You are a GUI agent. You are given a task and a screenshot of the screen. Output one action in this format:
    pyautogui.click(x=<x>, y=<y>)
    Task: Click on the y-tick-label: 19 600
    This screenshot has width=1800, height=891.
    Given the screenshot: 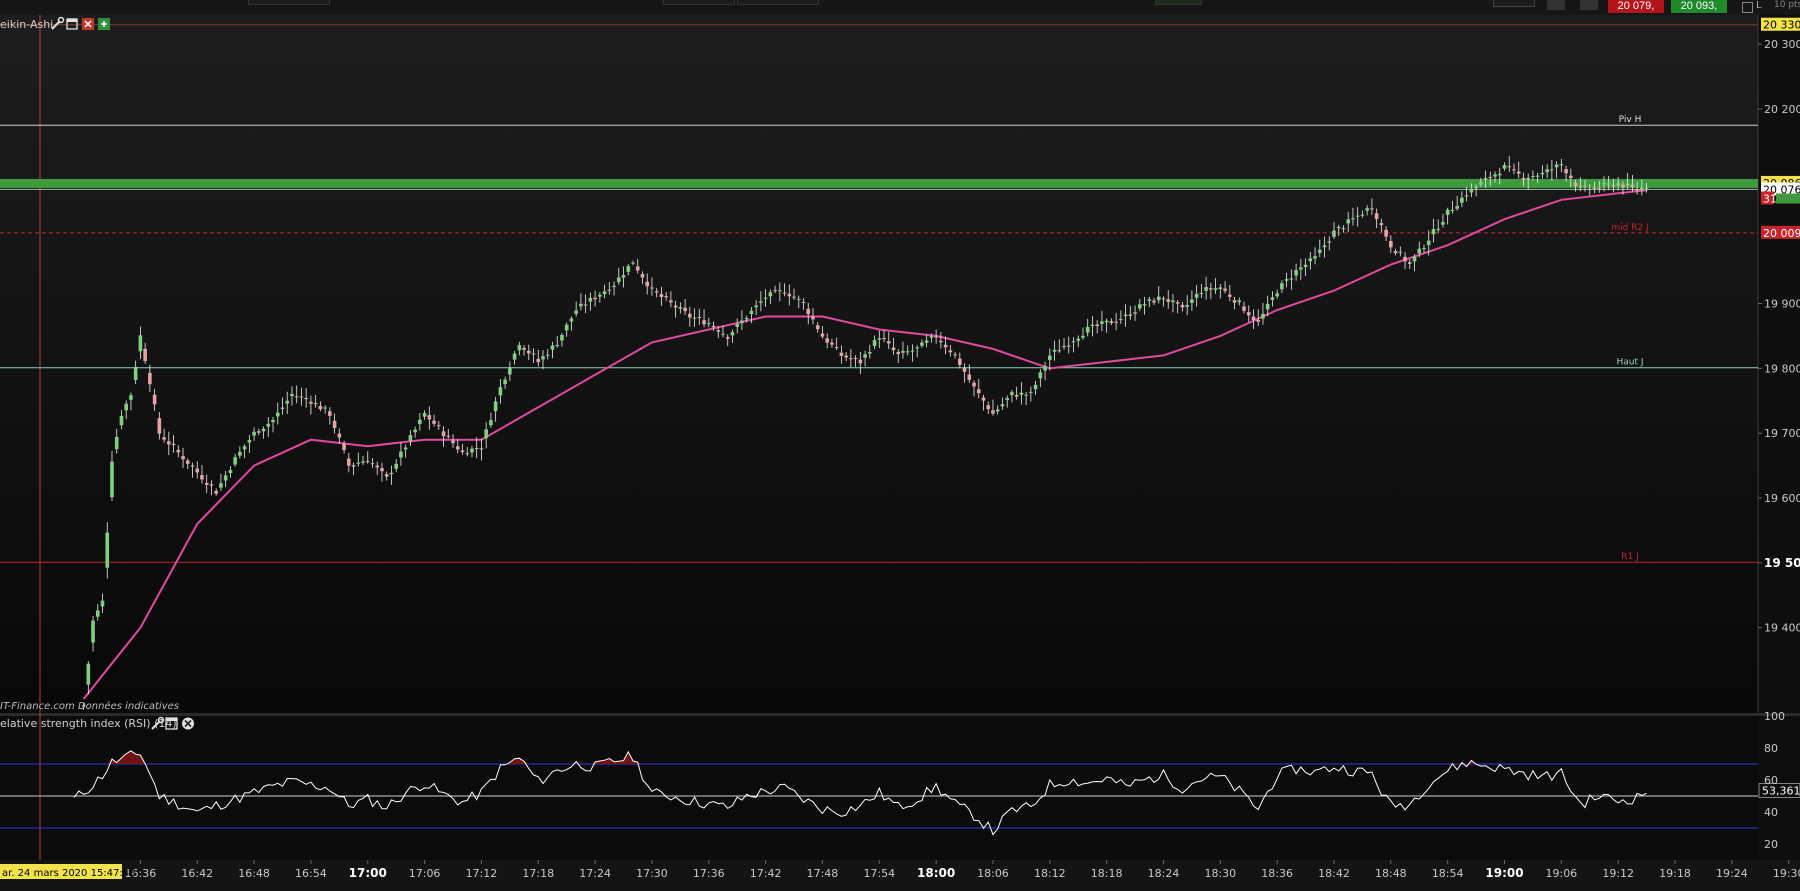 What is the action you would take?
    pyautogui.click(x=1782, y=498)
    